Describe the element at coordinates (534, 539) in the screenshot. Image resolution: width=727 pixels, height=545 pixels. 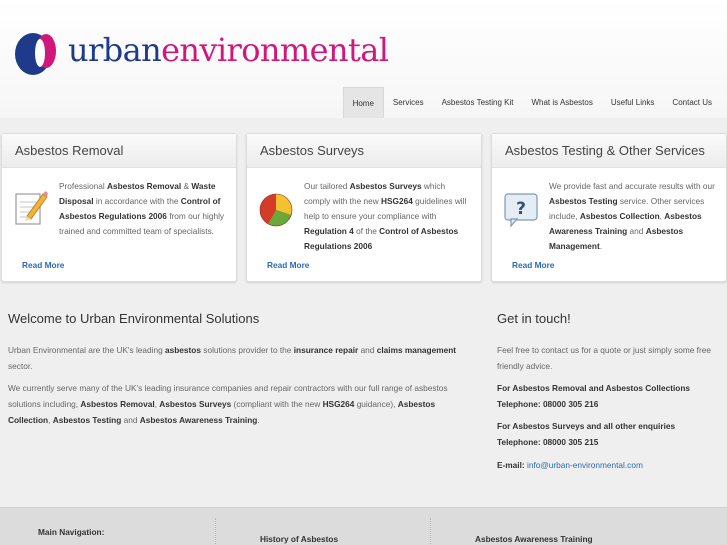
I see `footer-link-training: Asbestos Awareness Training` at that location.